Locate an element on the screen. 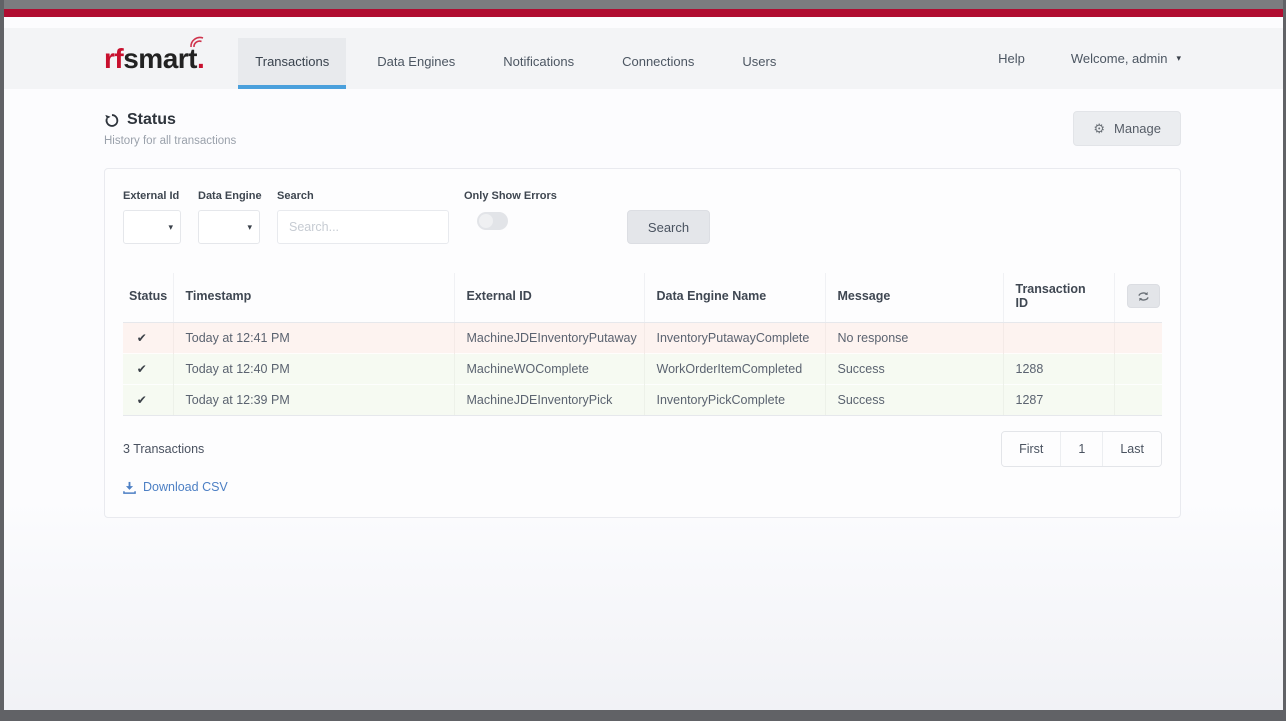 The image size is (1286, 721). cell-external-id: MachineJDEInventoryPutaway is located at coordinates (549, 338).